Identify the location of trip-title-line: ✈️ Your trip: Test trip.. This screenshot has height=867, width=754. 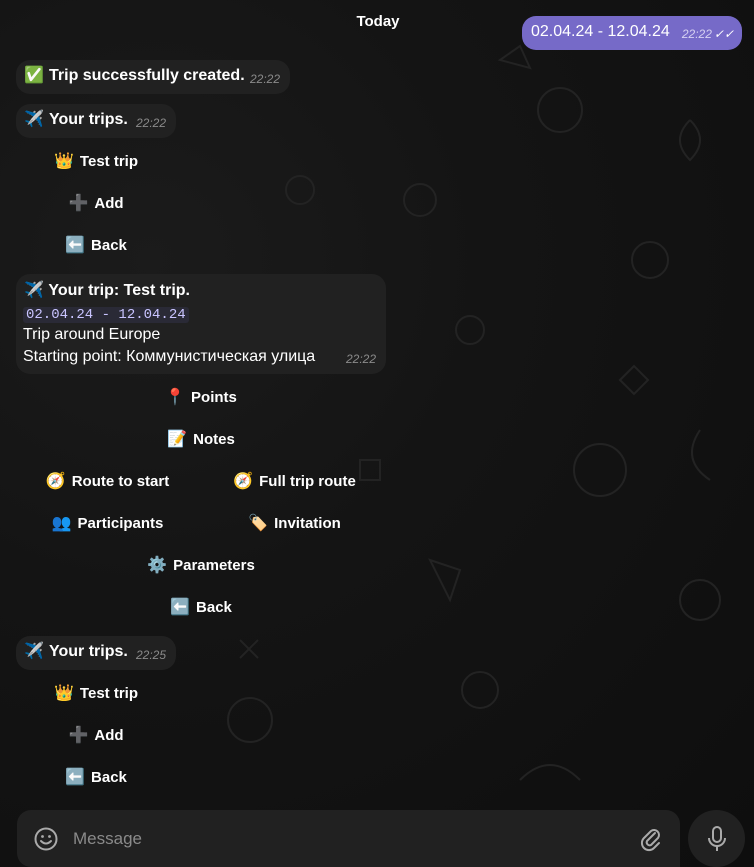
(107, 291).